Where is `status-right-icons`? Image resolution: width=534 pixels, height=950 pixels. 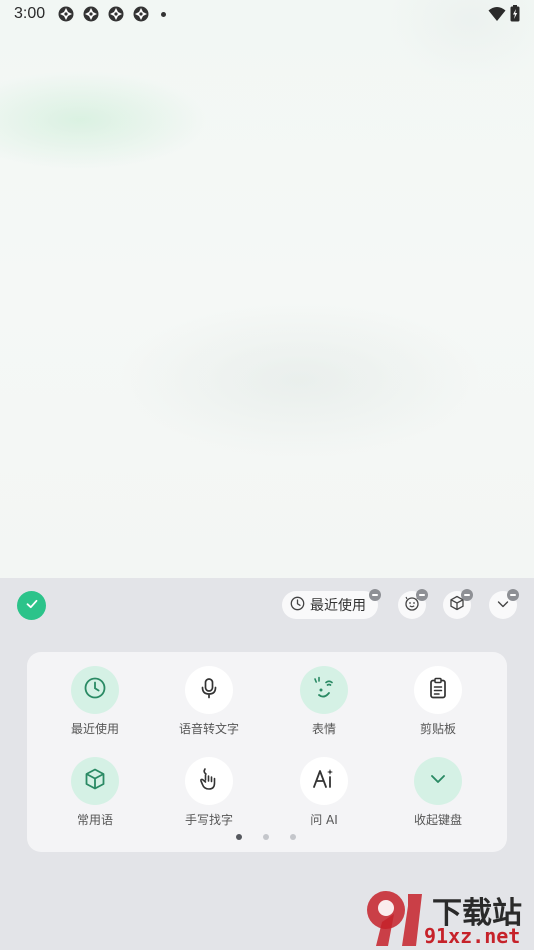
status-right-icons is located at coordinates (504, 15).